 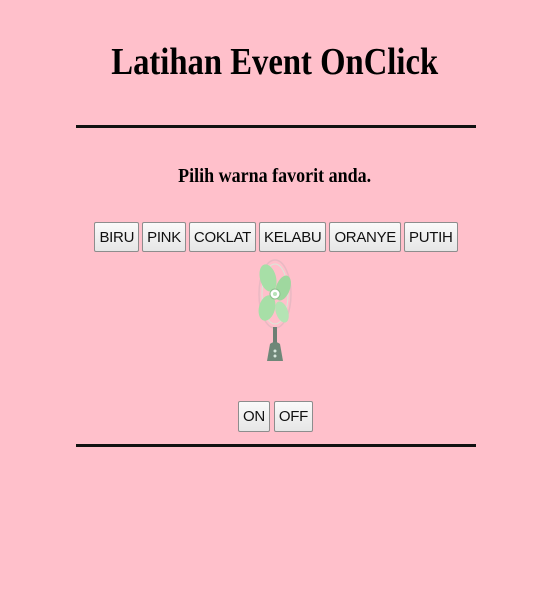 I want to click on color-button-group: BIRU PINK COKLAT KELABU ORANYE PUTIH, so click(x=274, y=237).